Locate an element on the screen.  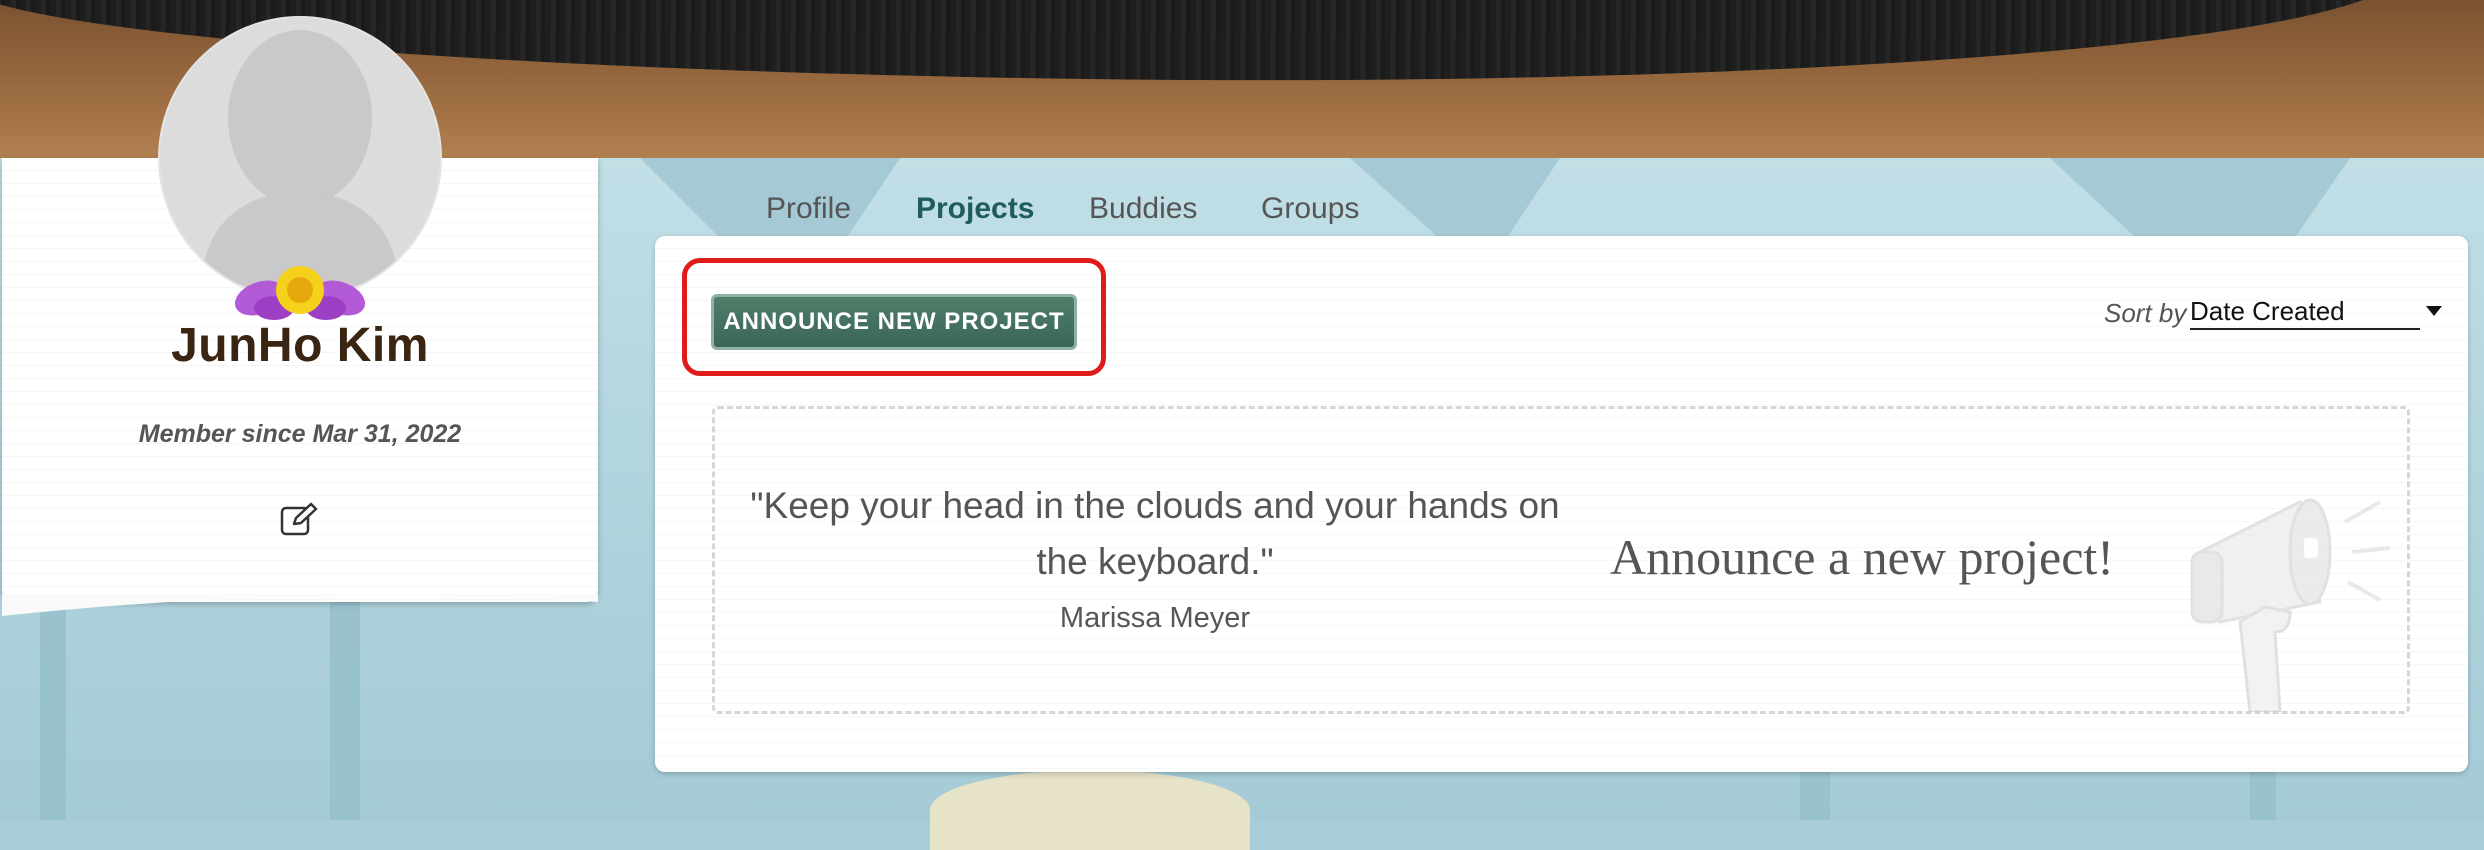
quote-author: Marissa Meyer is located at coordinates (1155, 618).